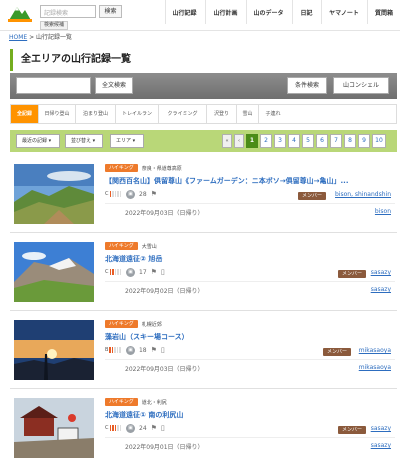  What do you see at coordinates (110, 11) in the screenshot?
I see `record-search-button: 検索` at bounding box center [110, 11].